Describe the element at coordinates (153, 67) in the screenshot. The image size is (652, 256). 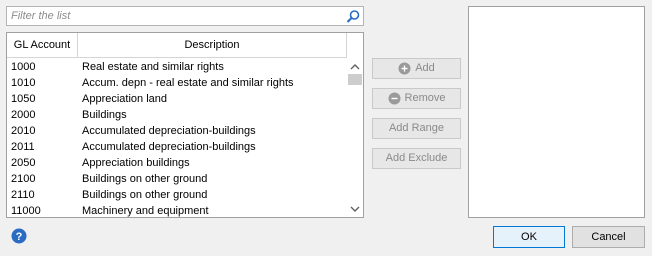
I see `cell-description: Real estate and similar rights` at that location.